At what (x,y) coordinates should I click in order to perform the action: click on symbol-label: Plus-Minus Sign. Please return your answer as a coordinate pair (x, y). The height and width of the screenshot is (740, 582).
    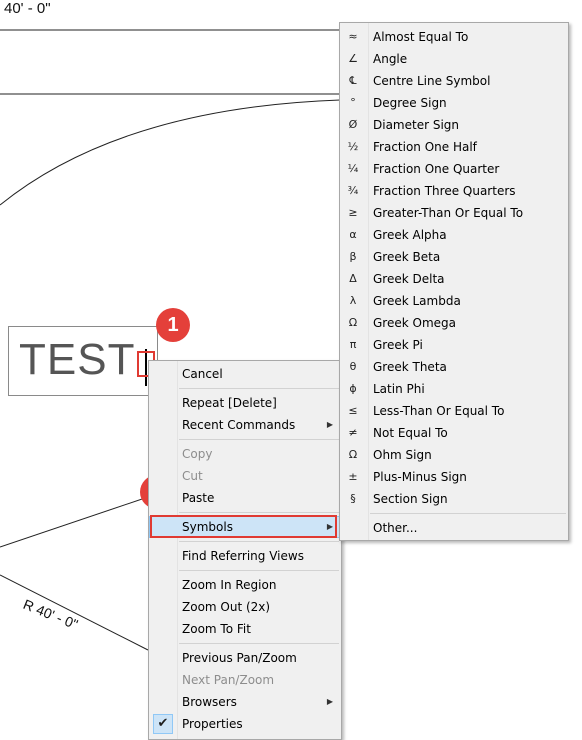
    Looking at the image, I should click on (420, 477).